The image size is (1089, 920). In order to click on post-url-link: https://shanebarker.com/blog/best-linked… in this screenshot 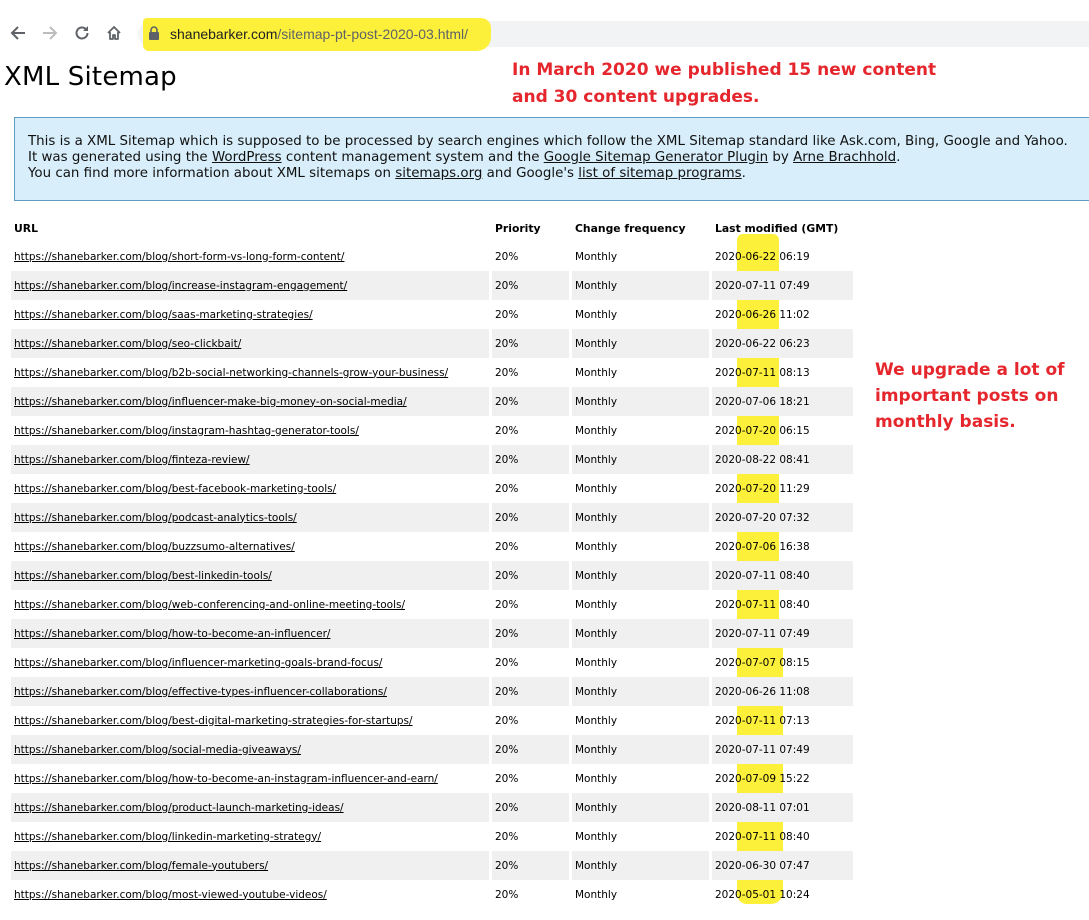, I will do `click(143, 576)`.